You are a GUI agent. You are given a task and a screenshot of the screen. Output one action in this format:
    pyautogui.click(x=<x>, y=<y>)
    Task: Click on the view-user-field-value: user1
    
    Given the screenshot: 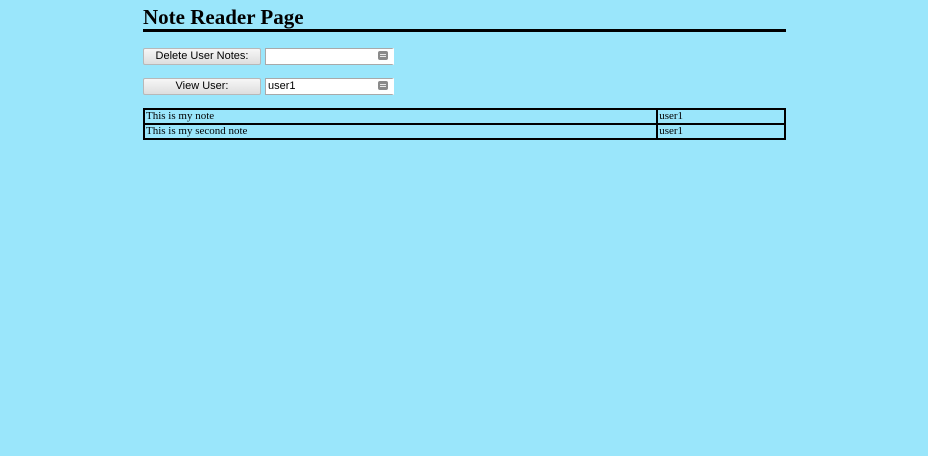 What is the action you would take?
    pyautogui.click(x=282, y=86)
    